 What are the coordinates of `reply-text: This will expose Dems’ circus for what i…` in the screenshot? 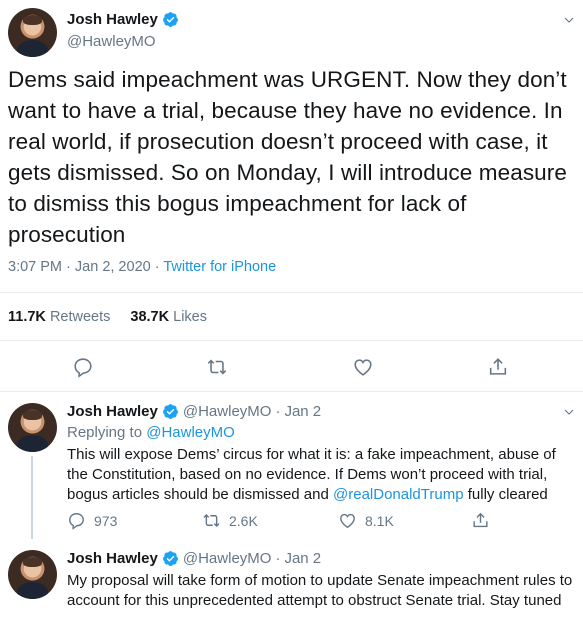 It's located at (322, 475).